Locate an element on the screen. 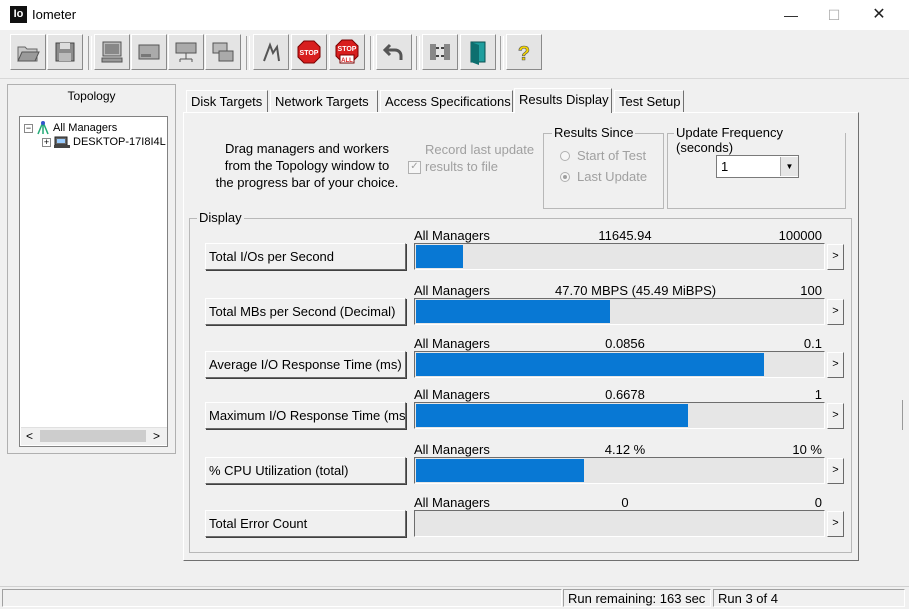 The height and width of the screenshot is (609, 909). topology-tree: − All Managers + DESKTOP-17I8I4L < > is located at coordinates (93, 281).